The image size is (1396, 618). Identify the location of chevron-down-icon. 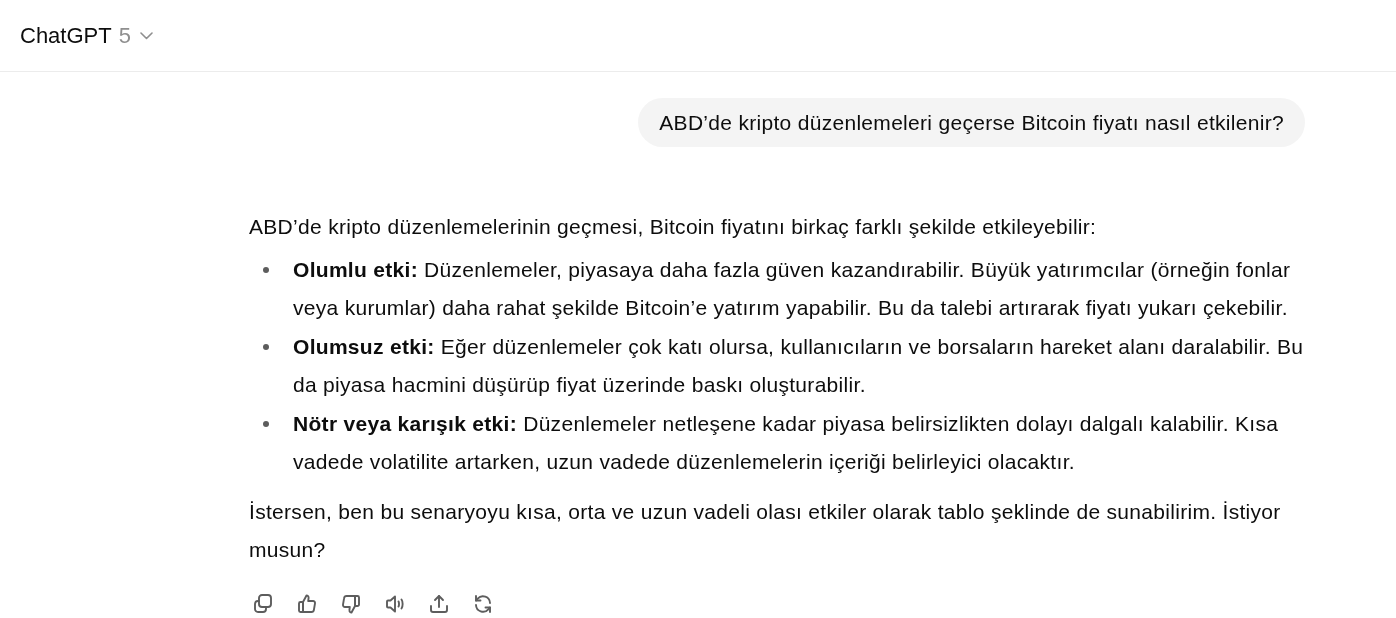
(146, 35).